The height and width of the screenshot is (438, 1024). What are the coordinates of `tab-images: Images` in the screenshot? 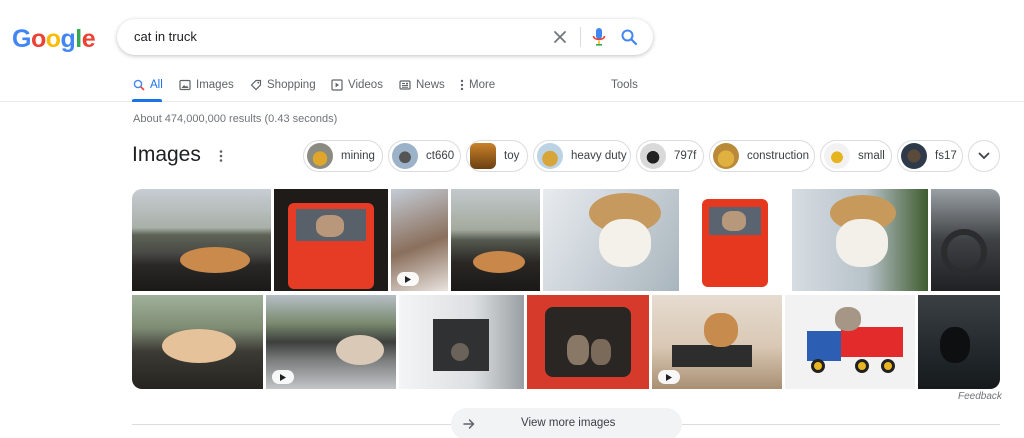 It's located at (206, 85).